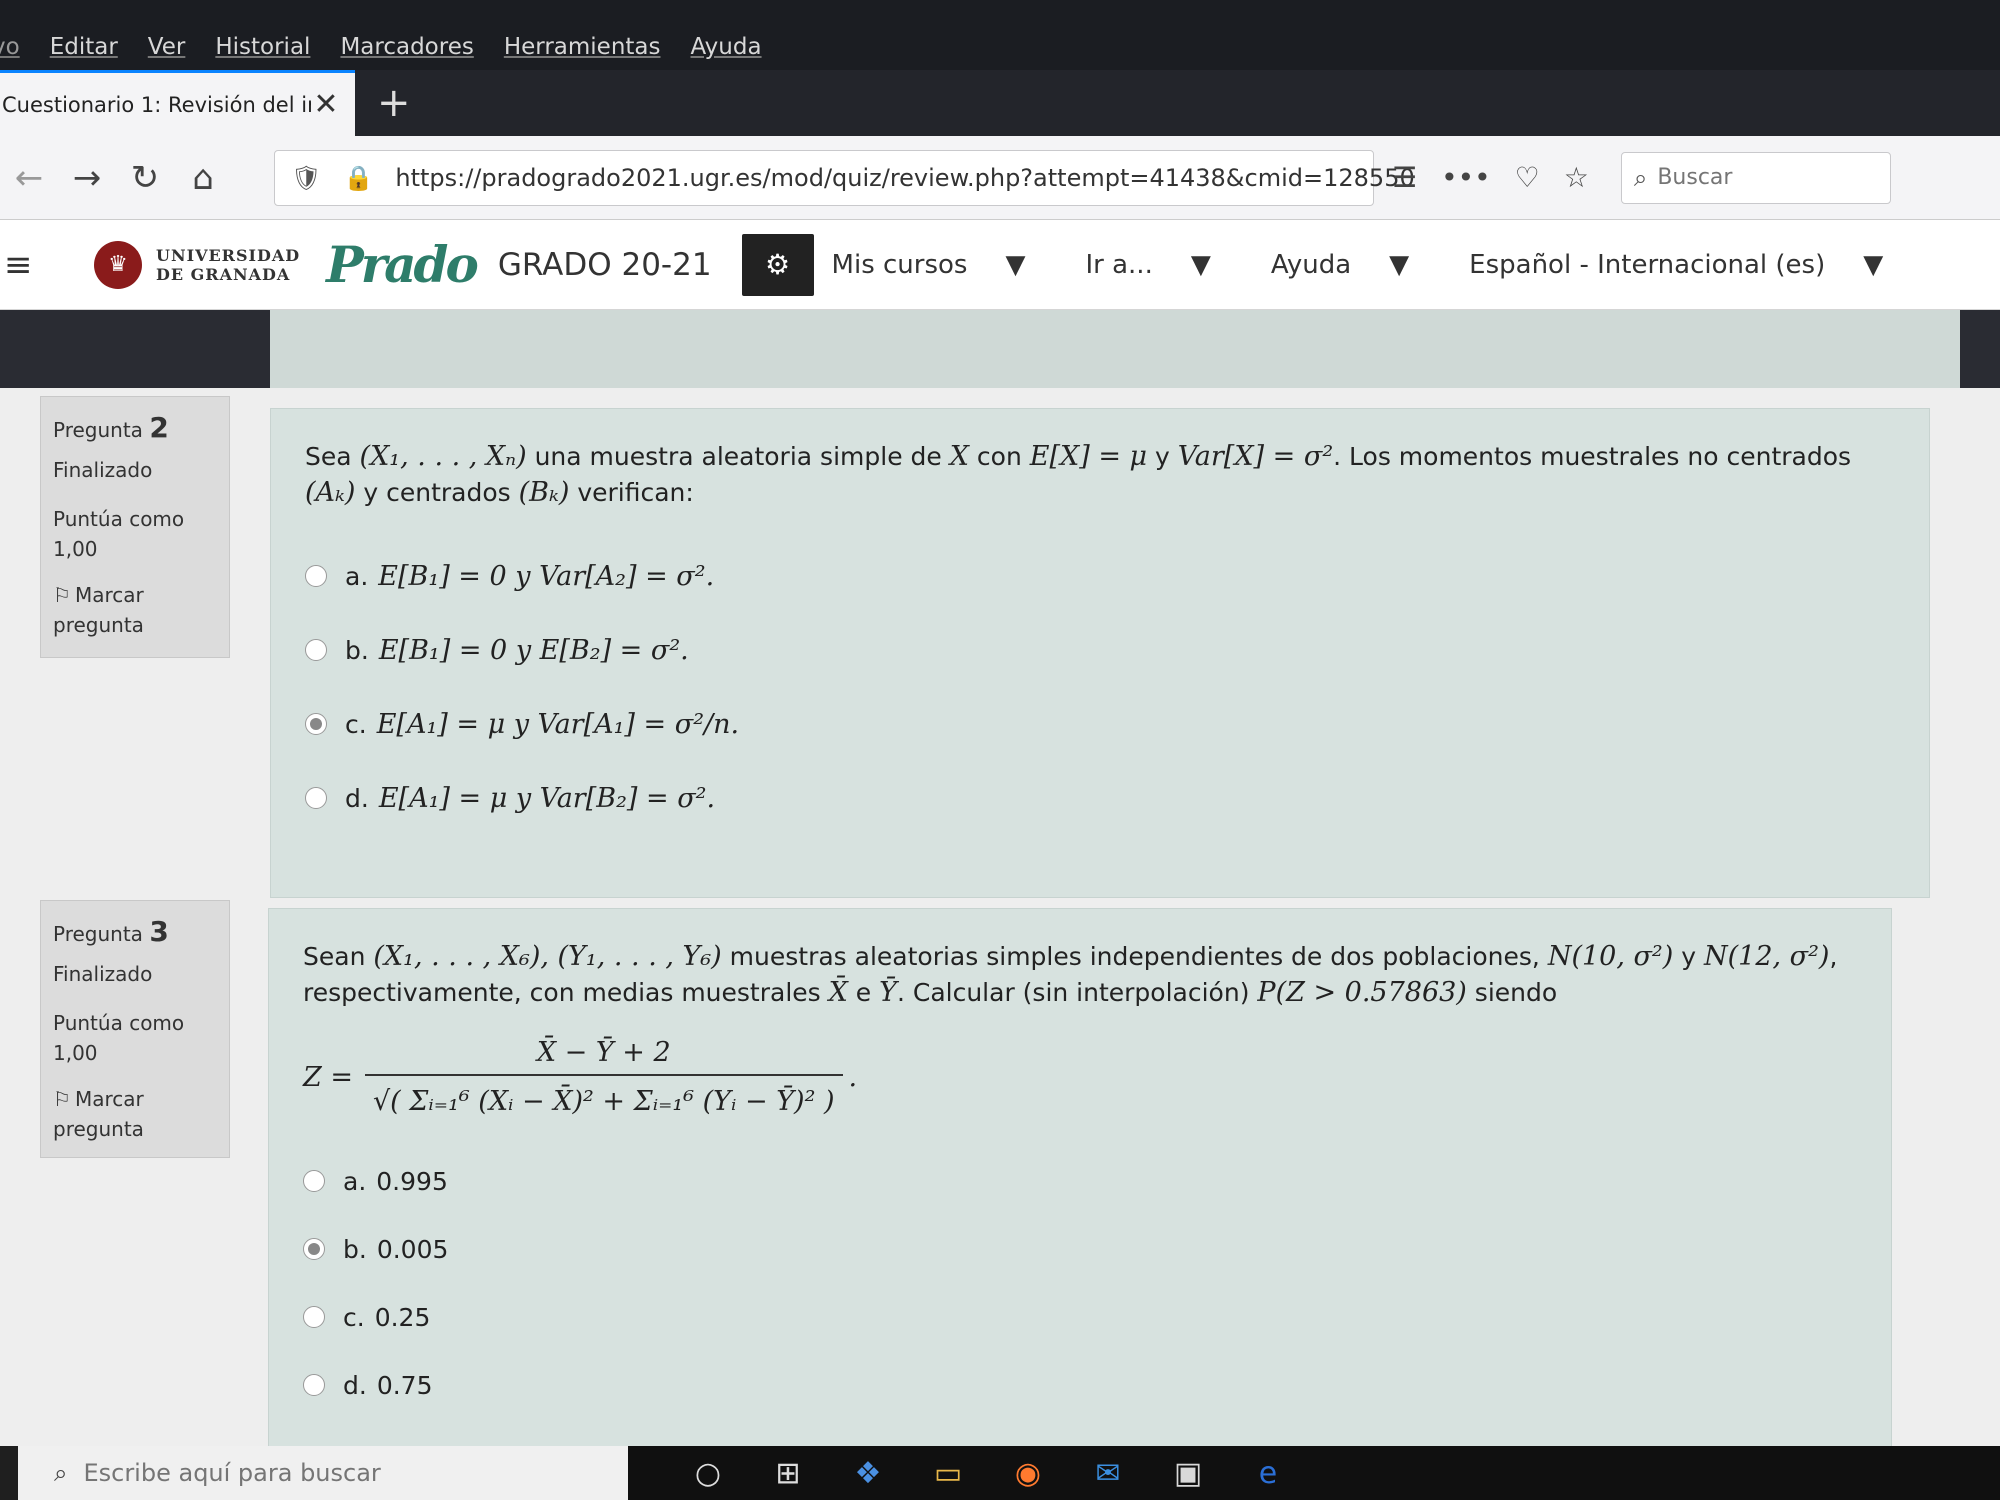  What do you see at coordinates (853, 1077) in the screenshot?
I see `formula-end: .` at bounding box center [853, 1077].